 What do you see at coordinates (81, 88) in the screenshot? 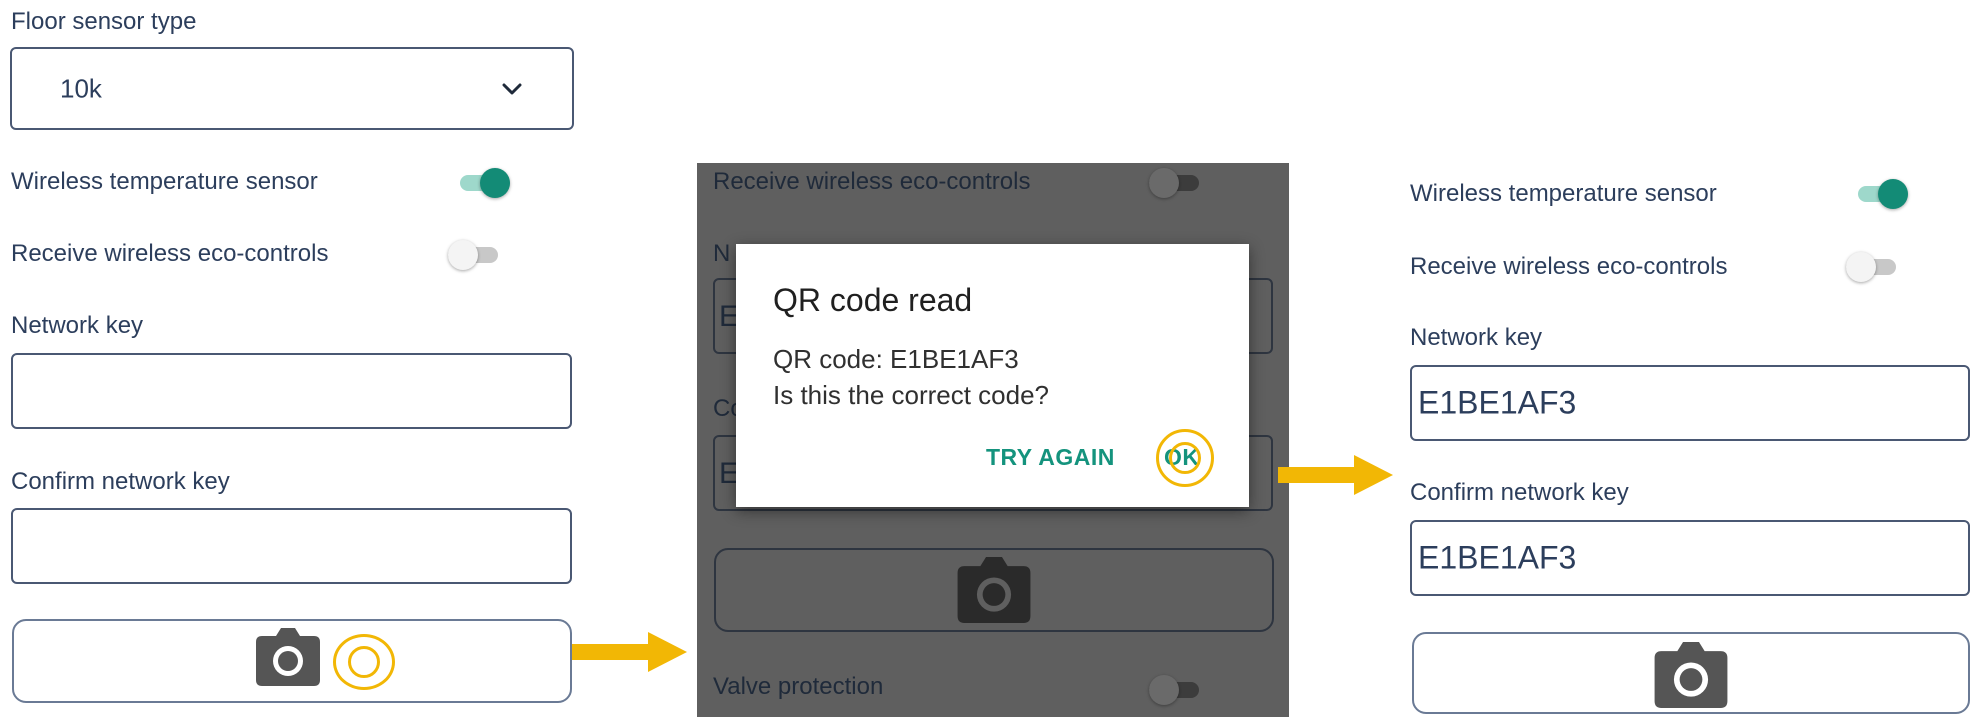
I see `floor-sensor-value: 10k` at bounding box center [81, 88].